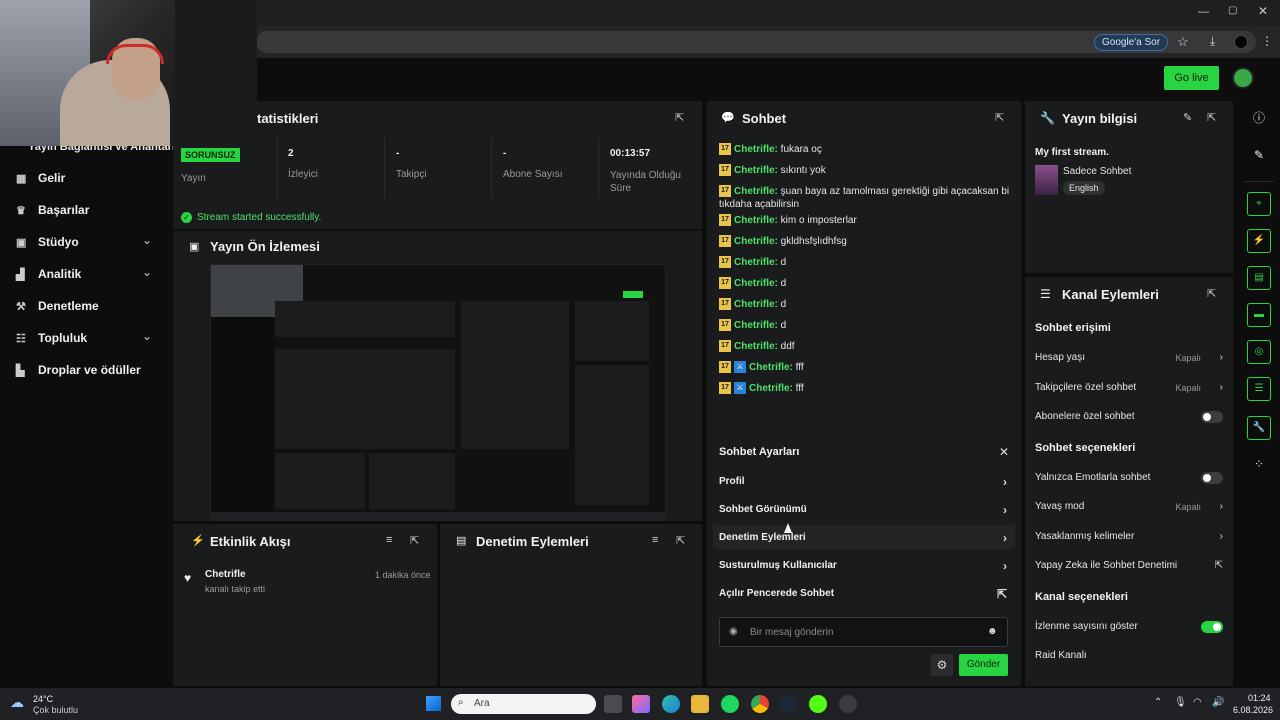 The width and height of the screenshot is (1280, 720). What do you see at coordinates (700, 704) in the screenshot?
I see `file-explorer-icon` at bounding box center [700, 704].